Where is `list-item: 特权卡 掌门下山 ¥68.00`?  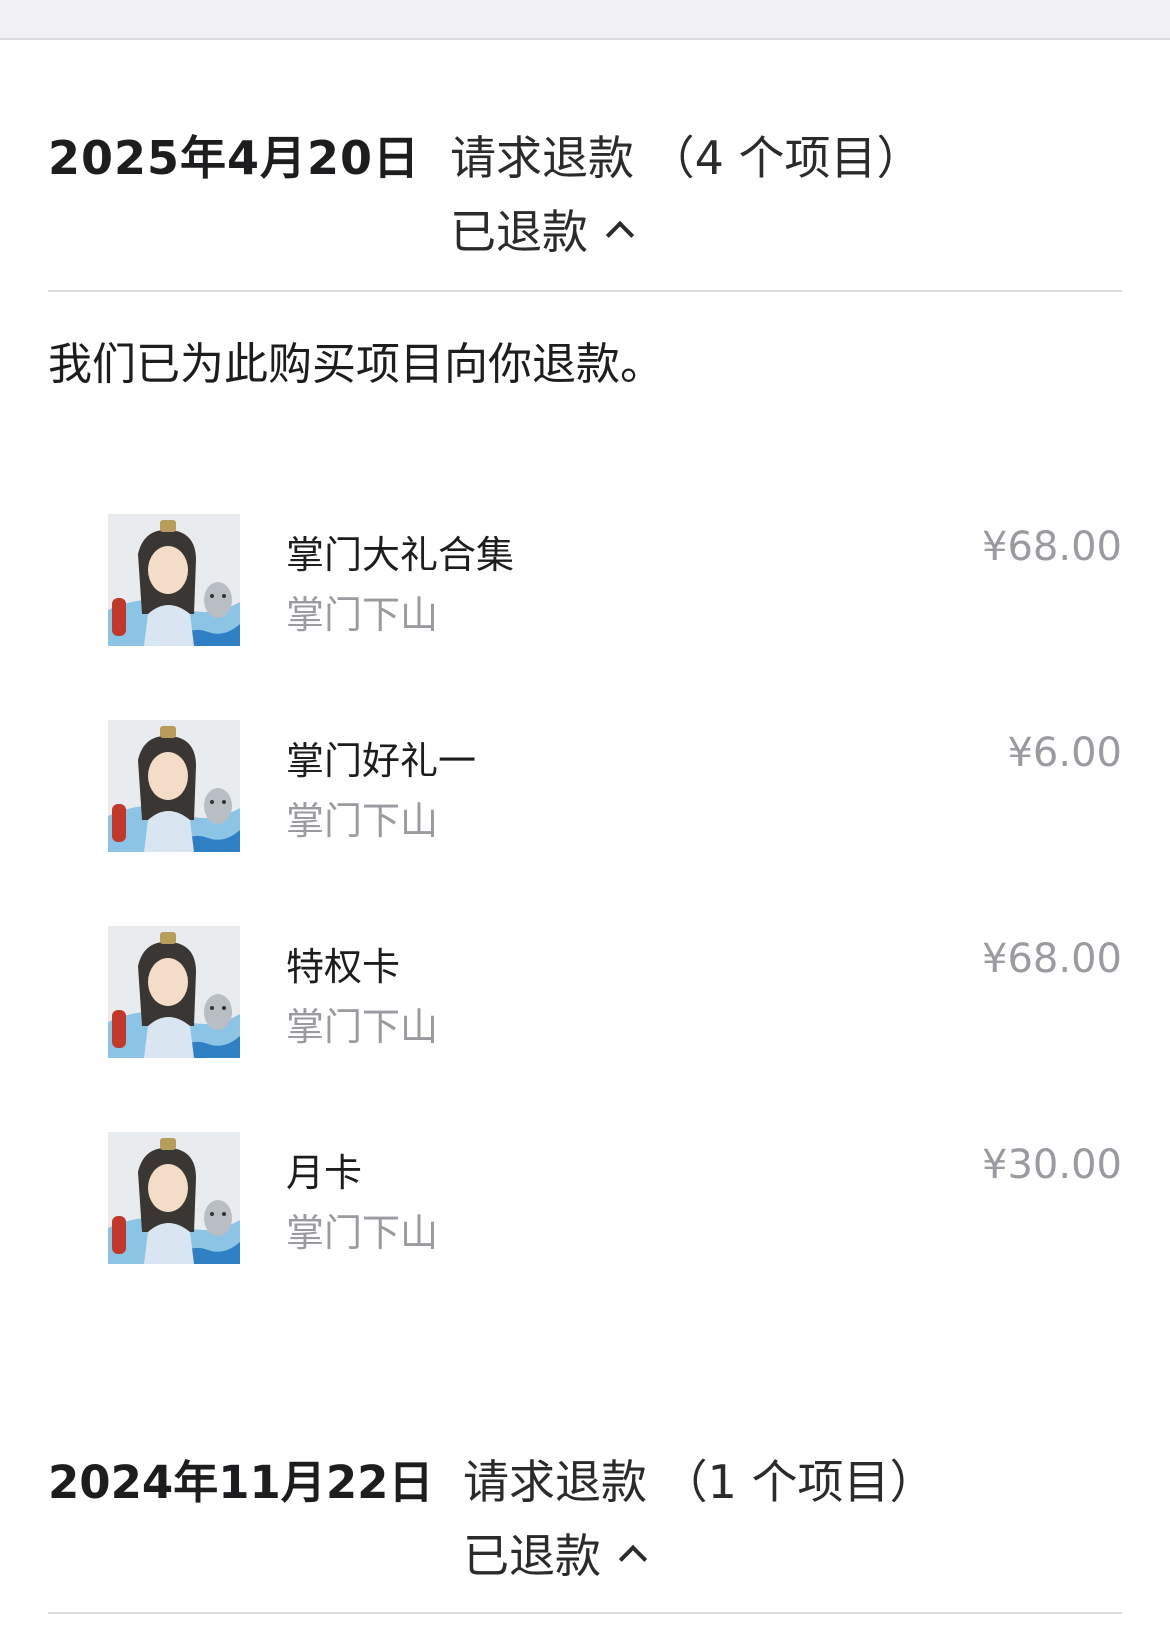
list-item: 特权卡 掌门下山 ¥68.00 is located at coordinates (615, 994).